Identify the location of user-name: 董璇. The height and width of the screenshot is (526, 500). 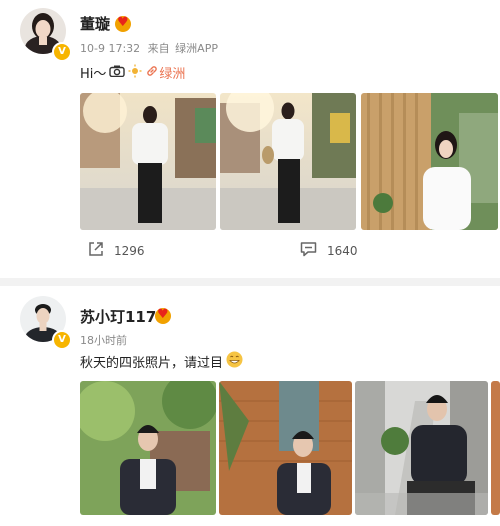
(95, 23).